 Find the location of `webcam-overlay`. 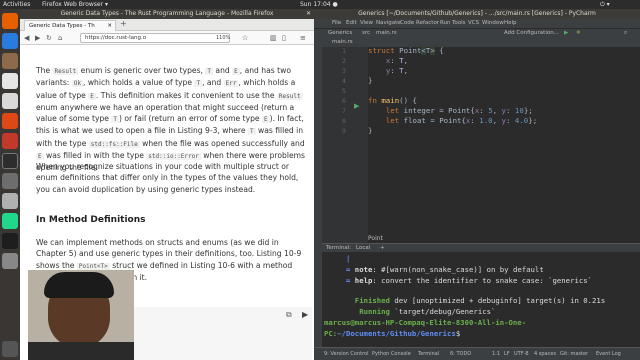

webcam-overlay is located at coordinates (81, 315).